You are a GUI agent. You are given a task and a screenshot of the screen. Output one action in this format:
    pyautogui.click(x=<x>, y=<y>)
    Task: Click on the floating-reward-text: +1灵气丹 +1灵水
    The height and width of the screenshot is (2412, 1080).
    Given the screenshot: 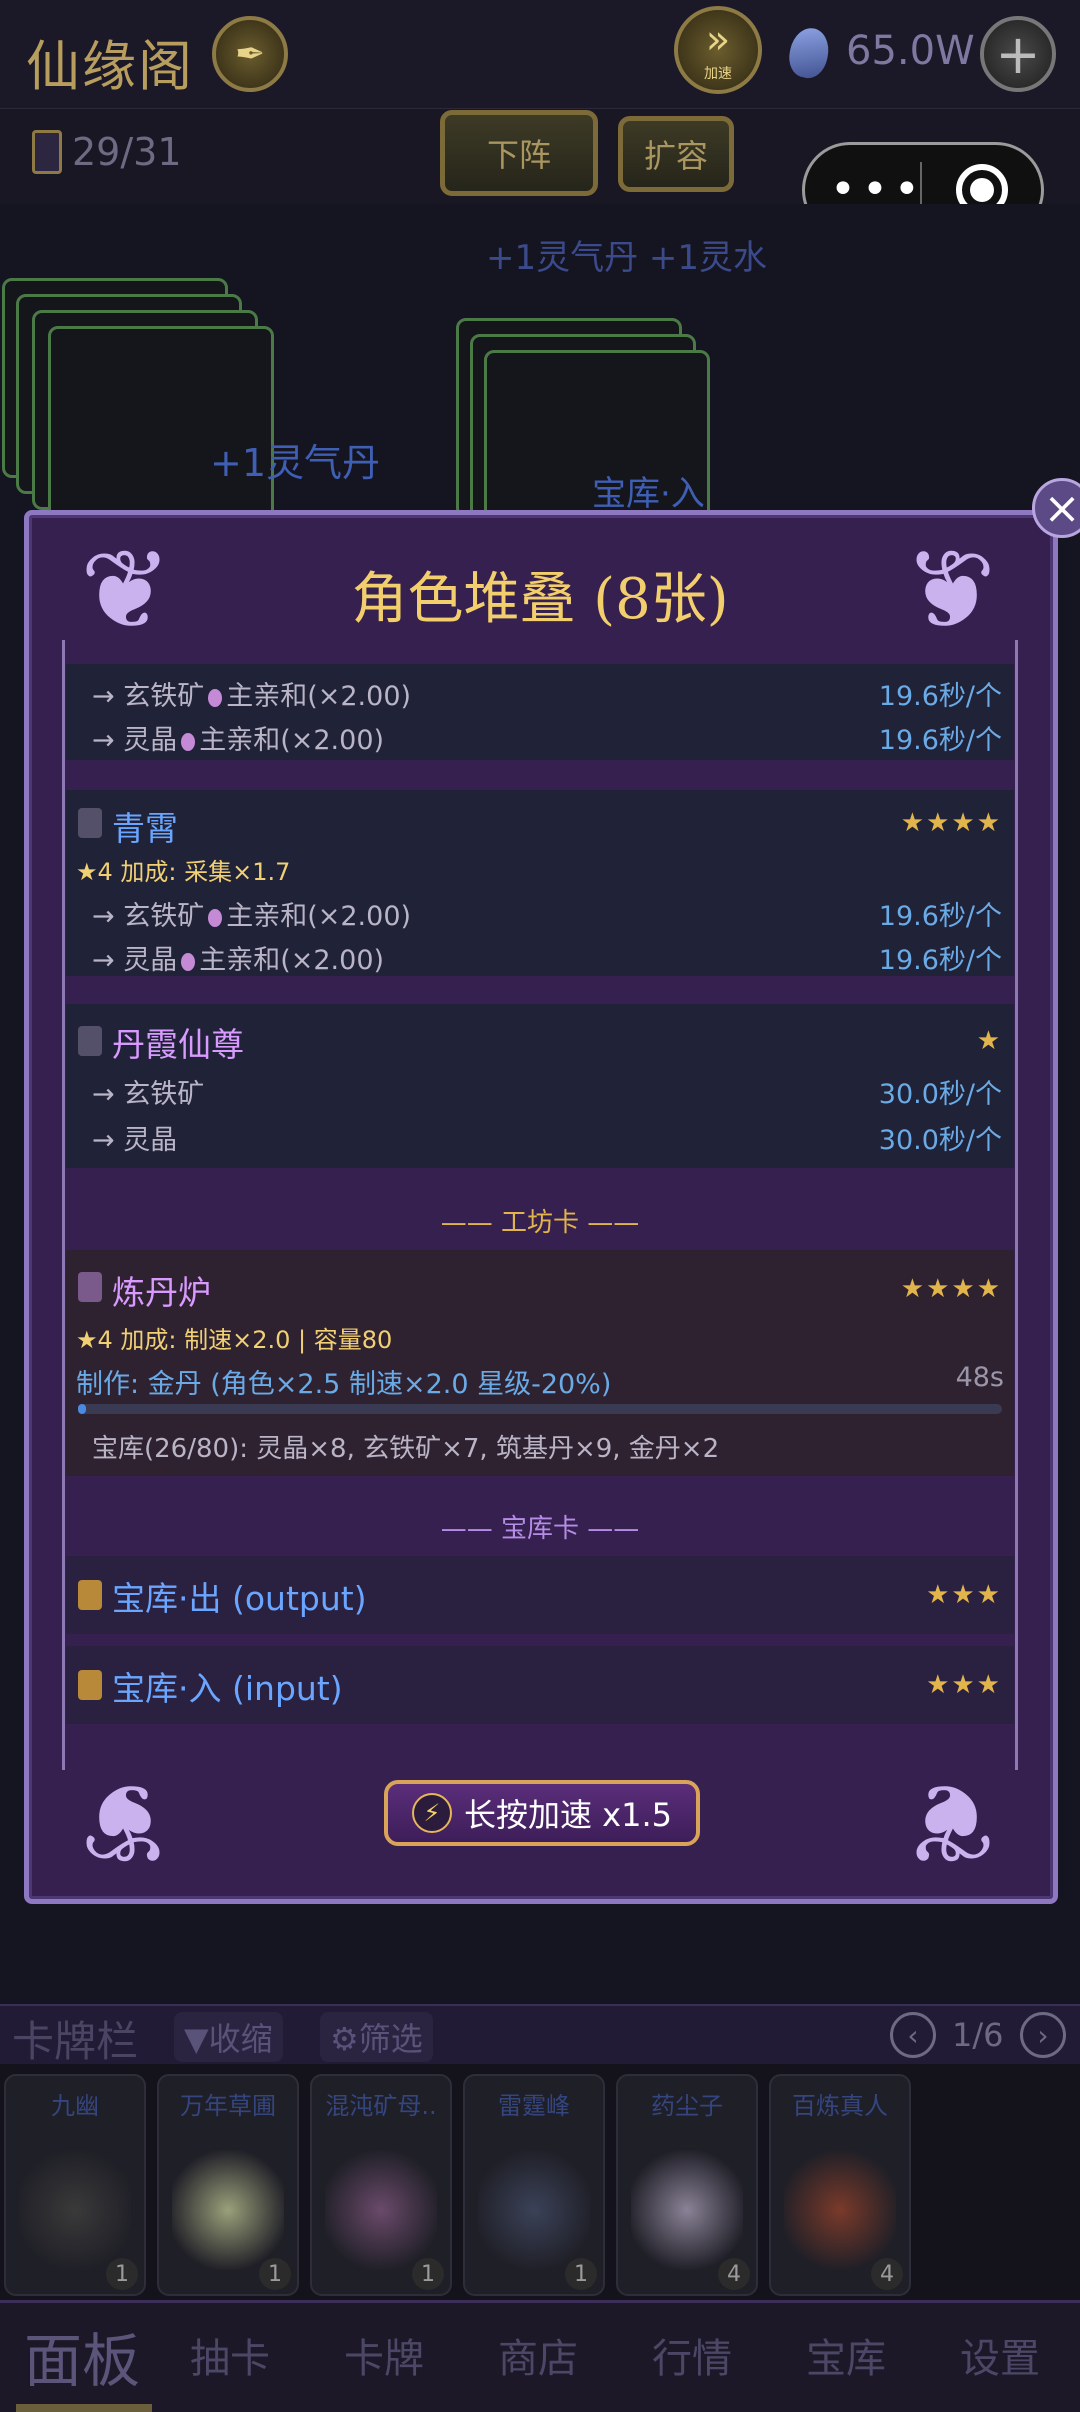 What is the action you would take?
    pyautogui.click(x=627, y=258)
    